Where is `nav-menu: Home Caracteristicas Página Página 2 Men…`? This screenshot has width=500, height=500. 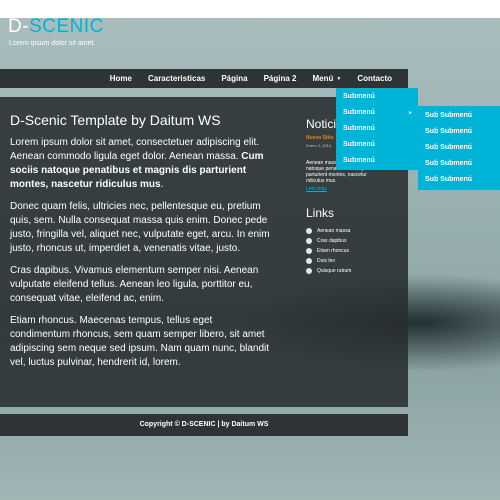
nav-menu: Home Caracteristicas Página Página 2 Men… is located at coordinates (251, 78).